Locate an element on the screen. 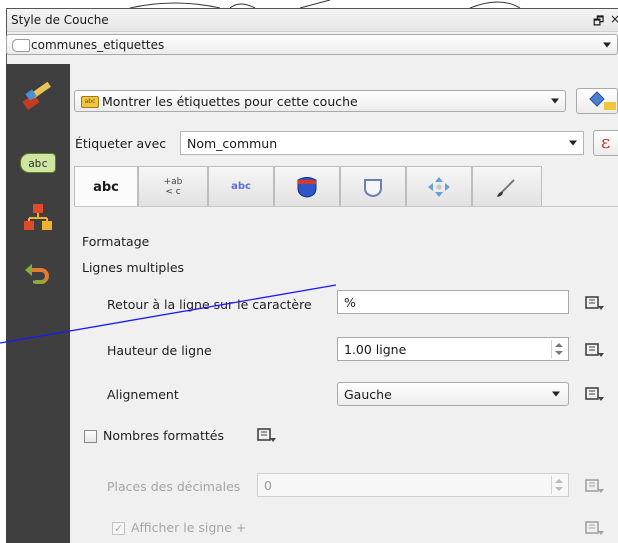 This screenshot has width=618, height=543. wrap-char-input: % is located at coordinates (453, 302).